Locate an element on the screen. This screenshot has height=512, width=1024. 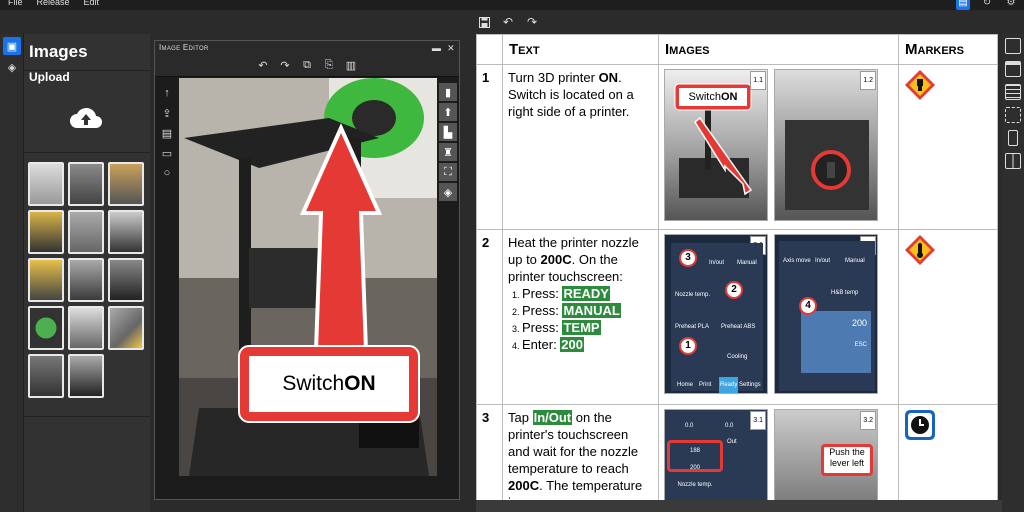
table-icon is located at coordinates (1013, 92).